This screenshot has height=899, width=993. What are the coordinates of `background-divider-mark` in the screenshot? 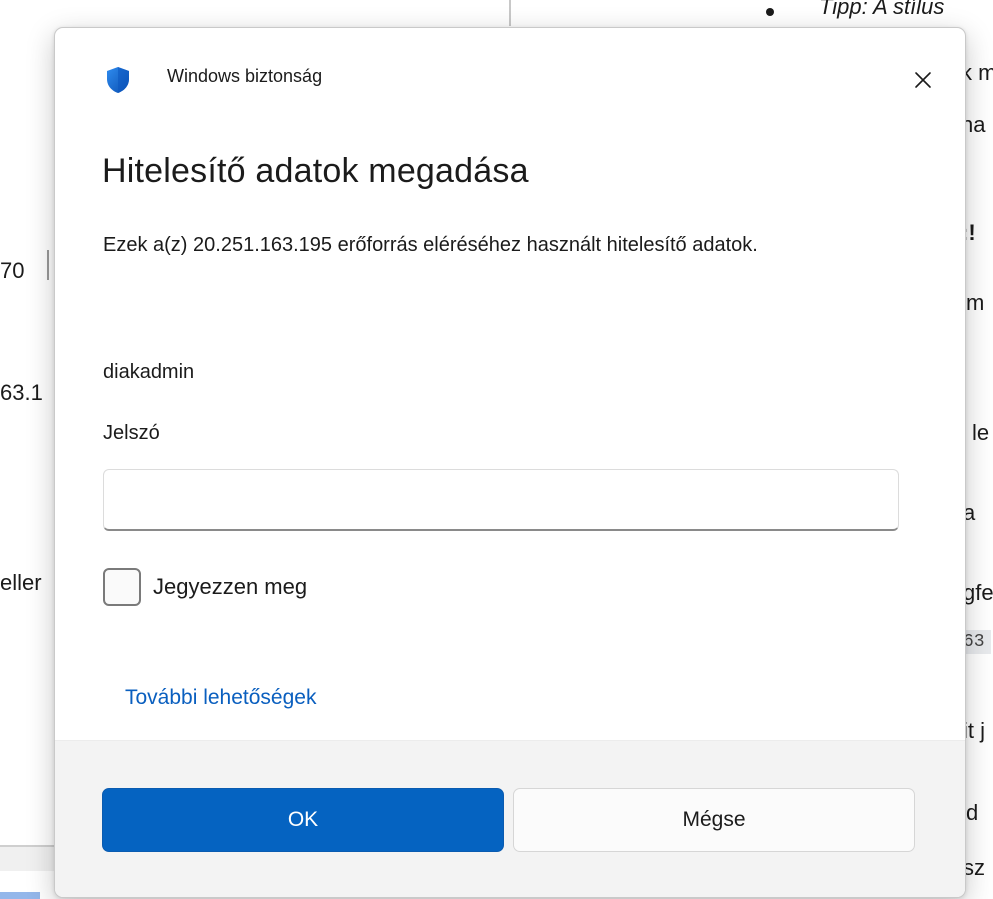 It's located at (48, 265).